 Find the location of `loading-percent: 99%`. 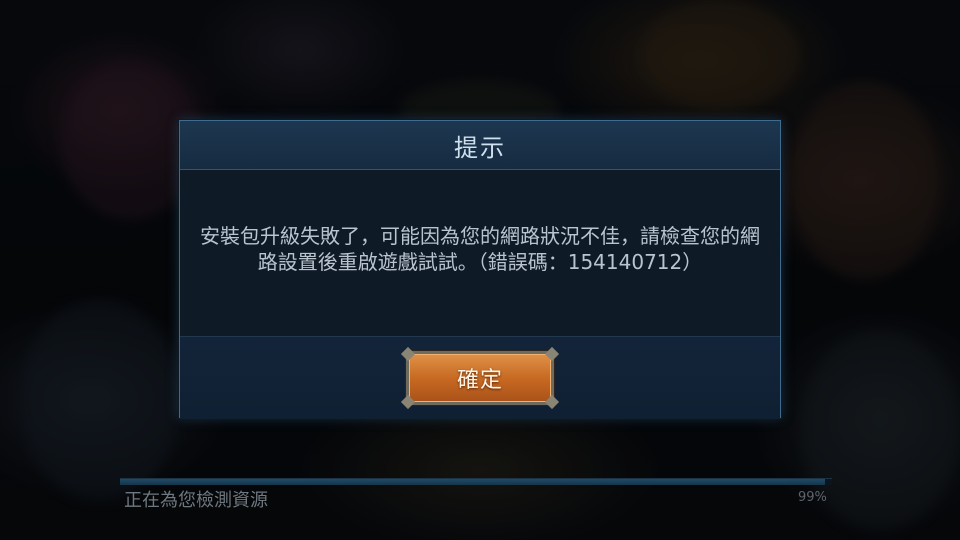

loading-percent: 99% is located at coordinates (812, 497).